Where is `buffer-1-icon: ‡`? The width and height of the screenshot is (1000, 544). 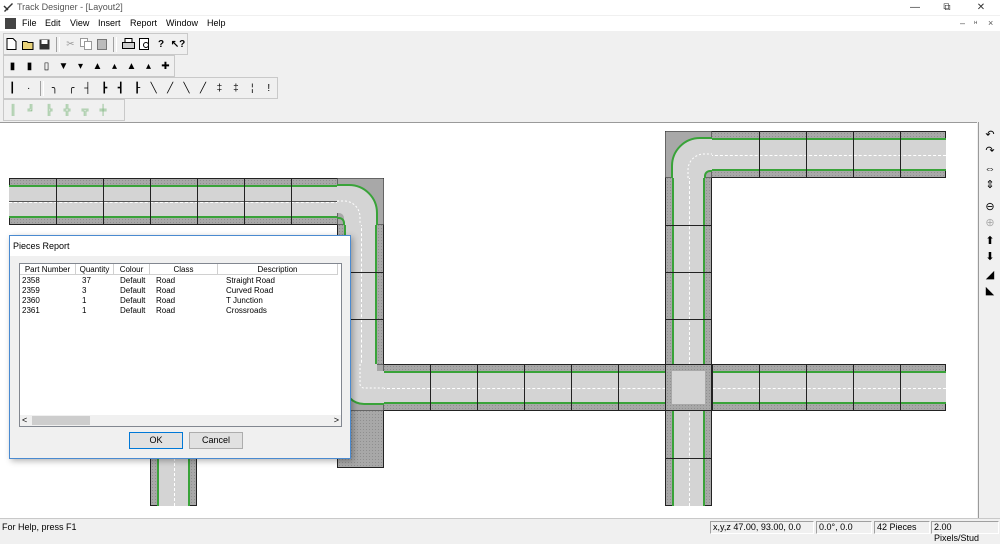
buffer-1-icon: ‡ is located at coordinates (219, 88).